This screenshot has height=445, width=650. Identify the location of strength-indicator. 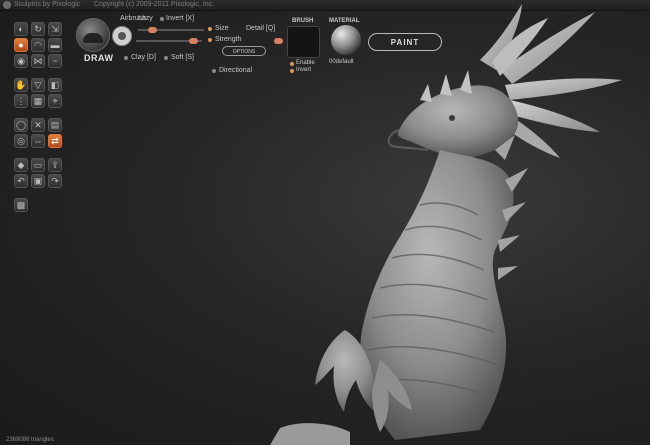
(210, 40).